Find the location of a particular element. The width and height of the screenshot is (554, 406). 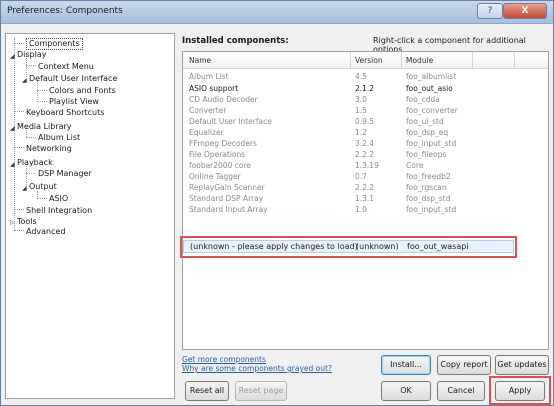

tree-item-playlist-view: Playlist View is located at coordinates (74, 102).